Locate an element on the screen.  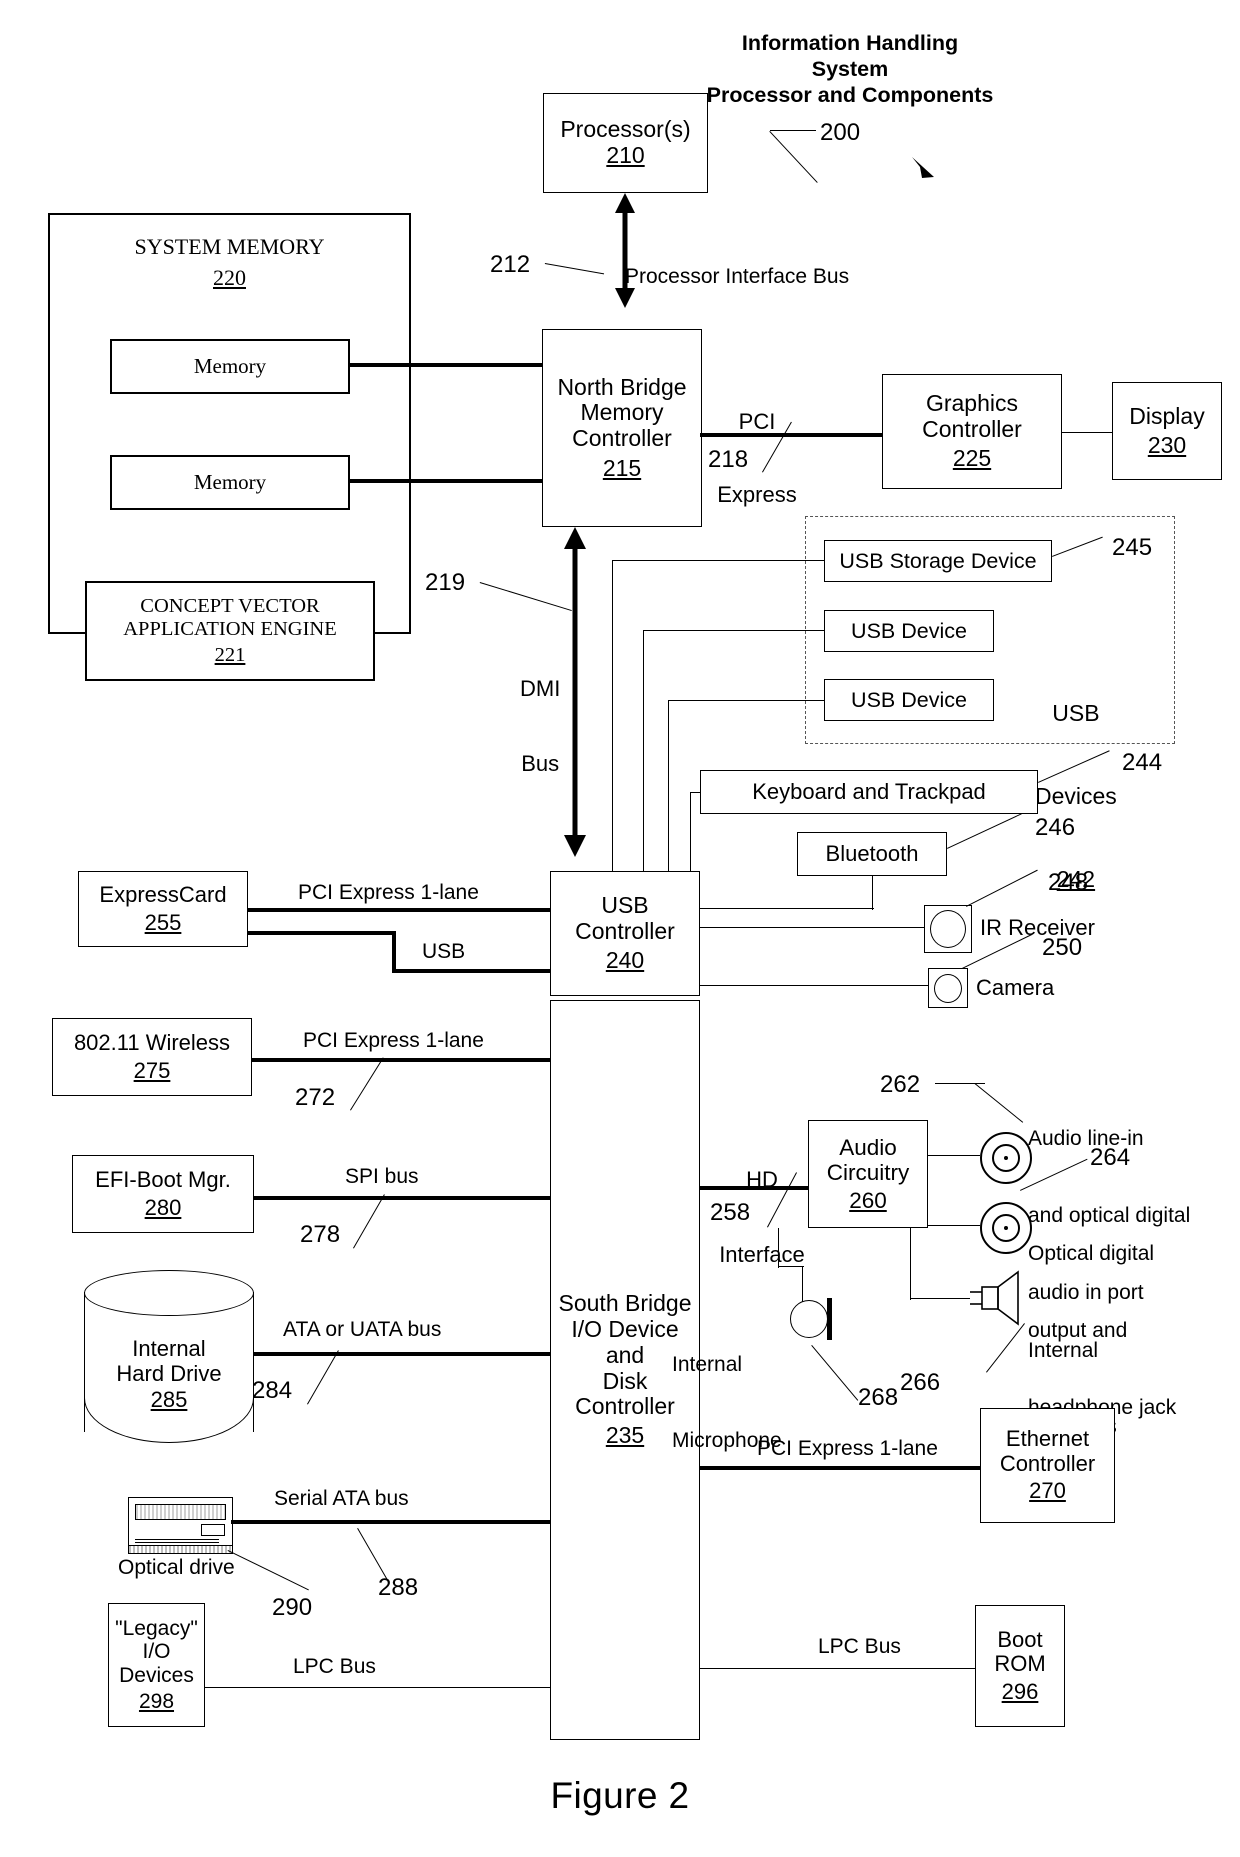
system-memory-block: SYSTEM MEMORY 220 is located at coordinates (229, 423).